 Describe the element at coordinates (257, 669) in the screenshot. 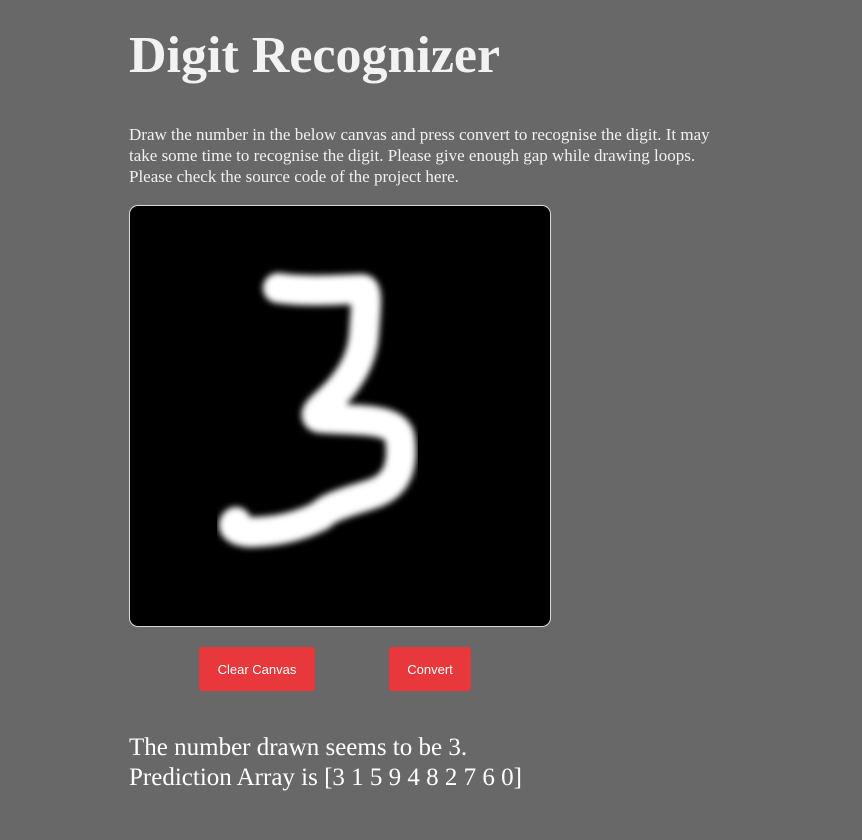

I see `clear-canvas-button: Clear Canvas` at that location.